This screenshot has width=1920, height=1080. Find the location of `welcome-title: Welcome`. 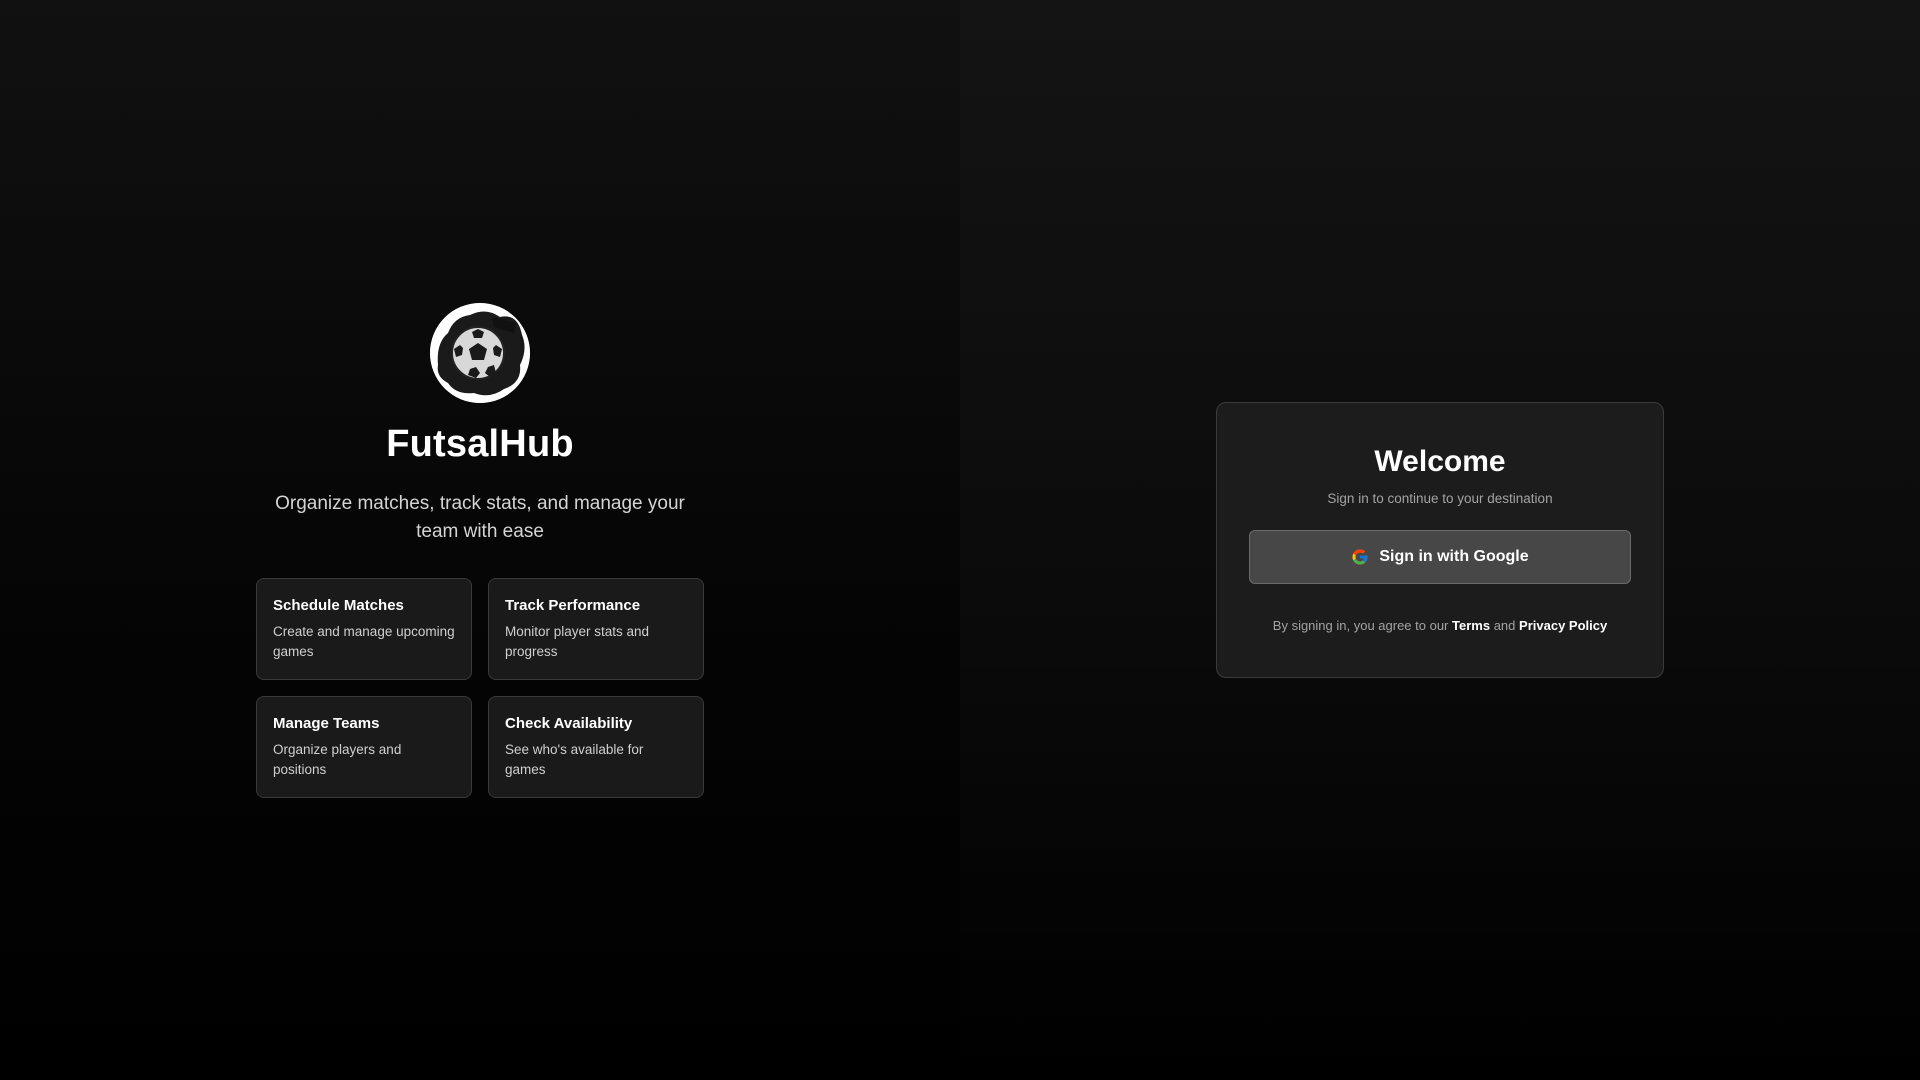

welcome-title: Welcome is located at coordinates (1440, 461).